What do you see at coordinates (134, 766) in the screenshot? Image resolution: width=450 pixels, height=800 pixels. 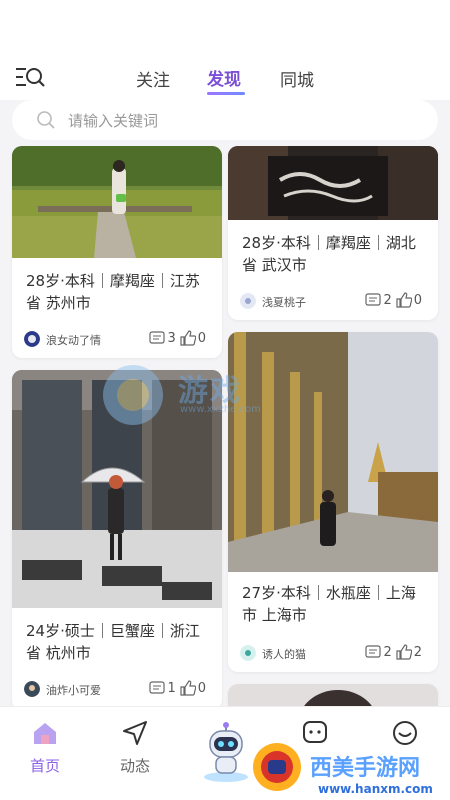 I see `tabbar-label: 动态` at bounding box center [134, 766].